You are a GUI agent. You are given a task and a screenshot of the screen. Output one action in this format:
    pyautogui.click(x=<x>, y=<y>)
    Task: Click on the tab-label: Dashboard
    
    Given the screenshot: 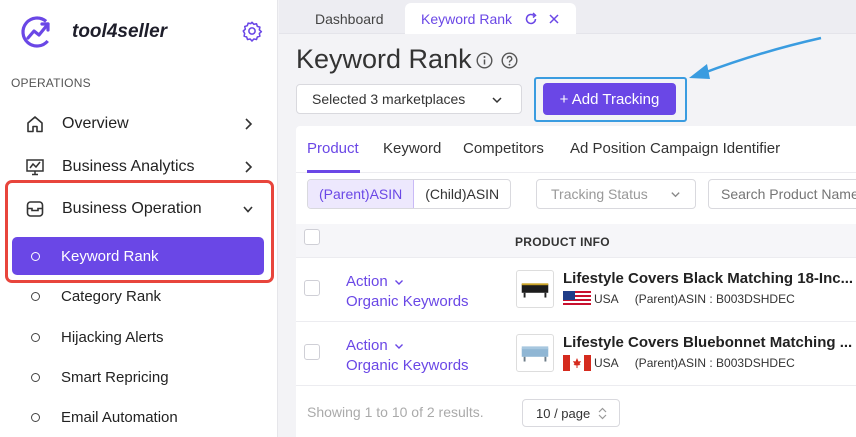 What is the action you would take?
    pyautogui.click(x=349, y=18)
    